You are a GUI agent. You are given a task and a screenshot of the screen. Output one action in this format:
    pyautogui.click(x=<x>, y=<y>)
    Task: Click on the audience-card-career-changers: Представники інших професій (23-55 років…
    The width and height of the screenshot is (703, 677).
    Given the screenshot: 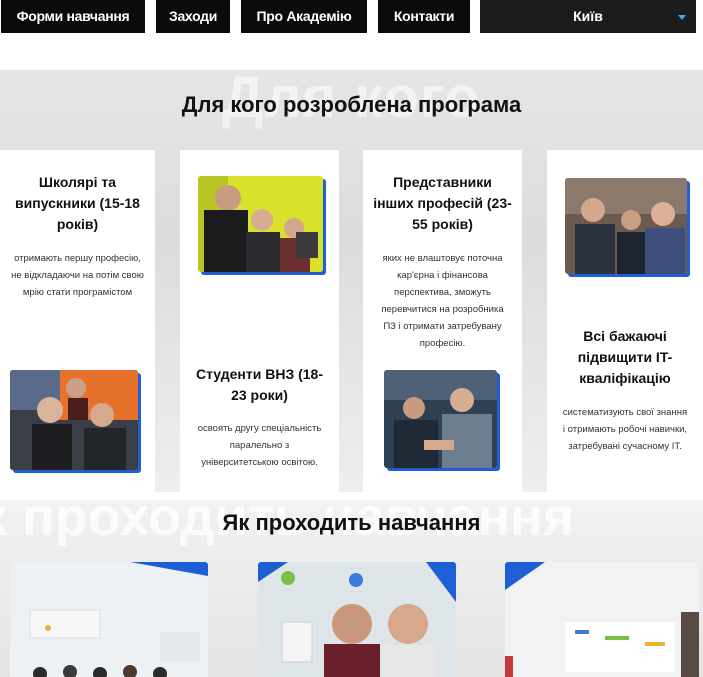 What is the action you would take?
    pyautogui.click(x=442, y=321)
    